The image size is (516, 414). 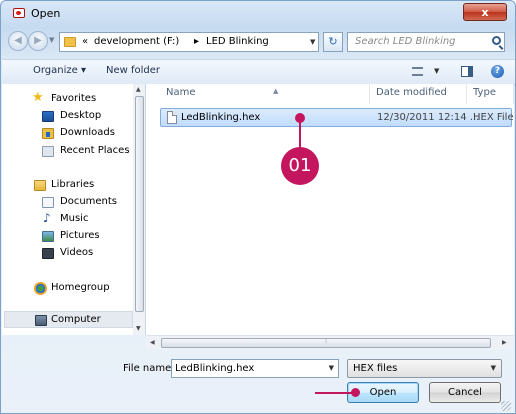 I want to click on homegroup-icon, so click(x=40, y=288).